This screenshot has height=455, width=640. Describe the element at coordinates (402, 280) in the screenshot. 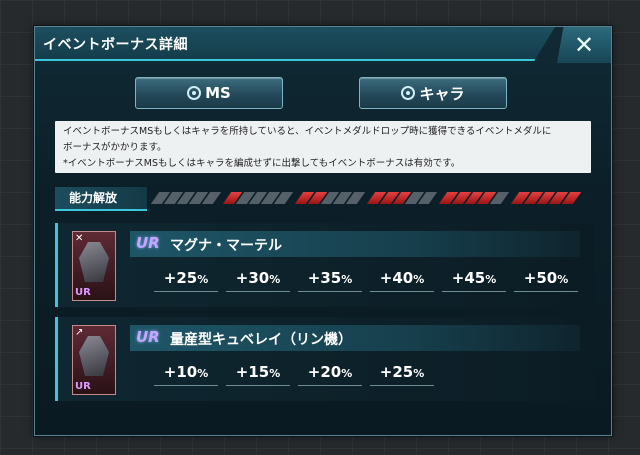

I see `bonus-value: +40%` at that location.